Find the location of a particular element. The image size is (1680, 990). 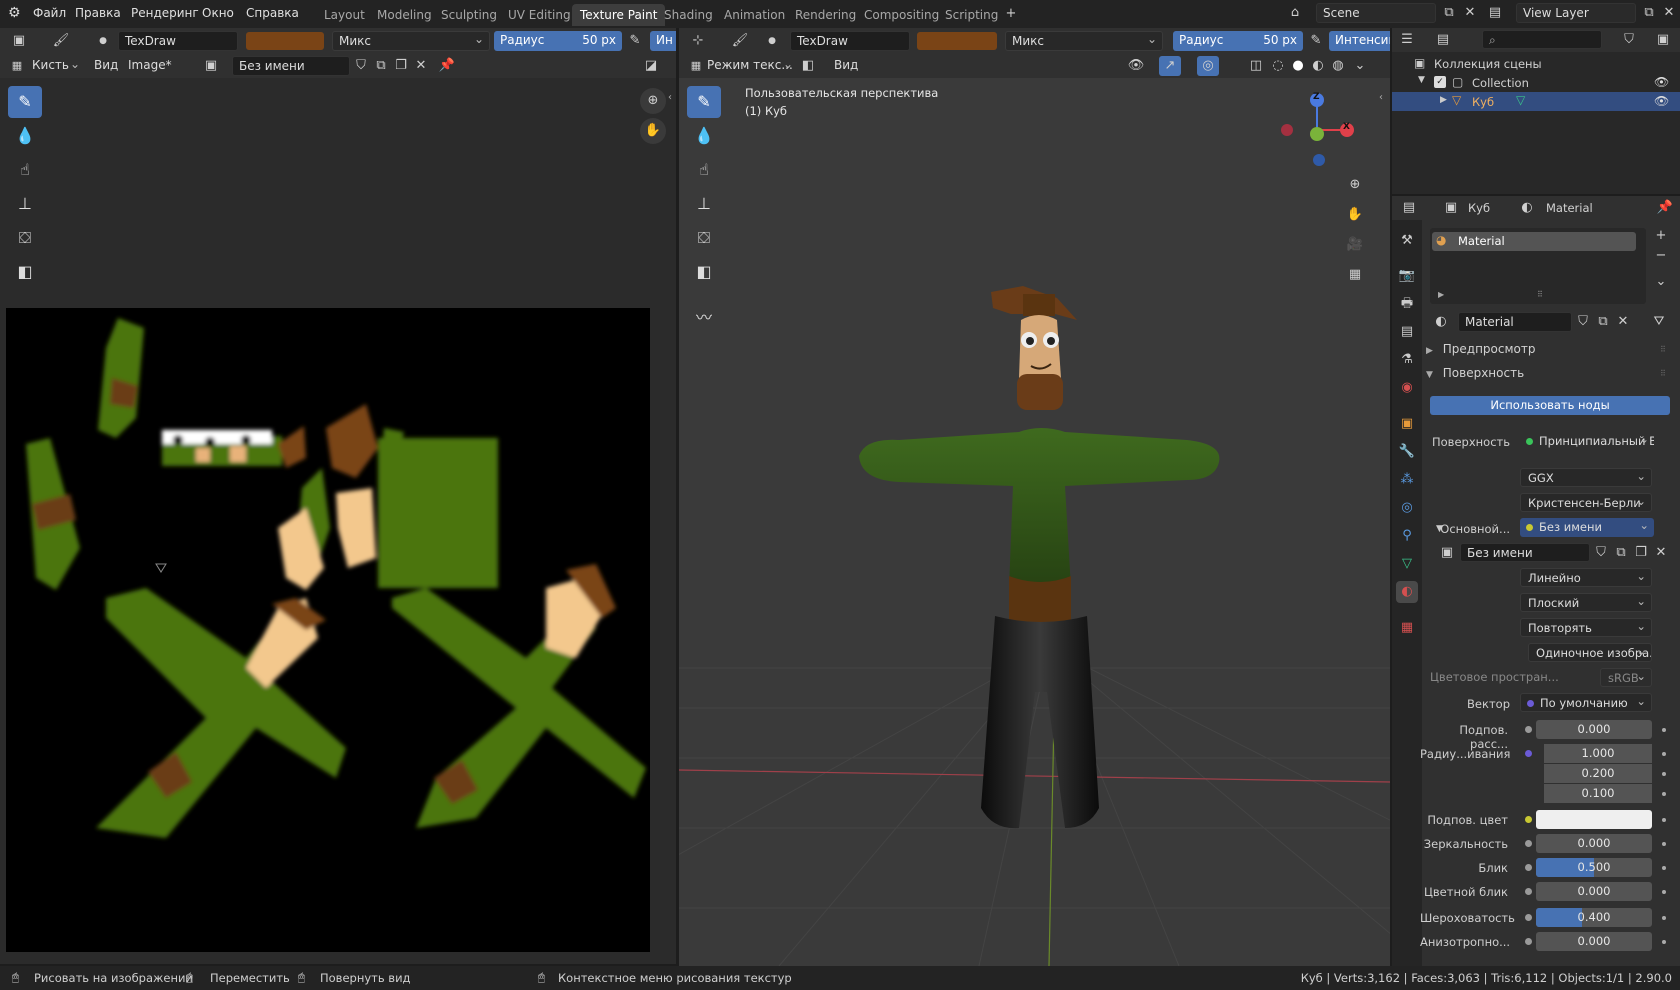

xray-toggle-icon: ◫ is located at coordinates (1256, 66).